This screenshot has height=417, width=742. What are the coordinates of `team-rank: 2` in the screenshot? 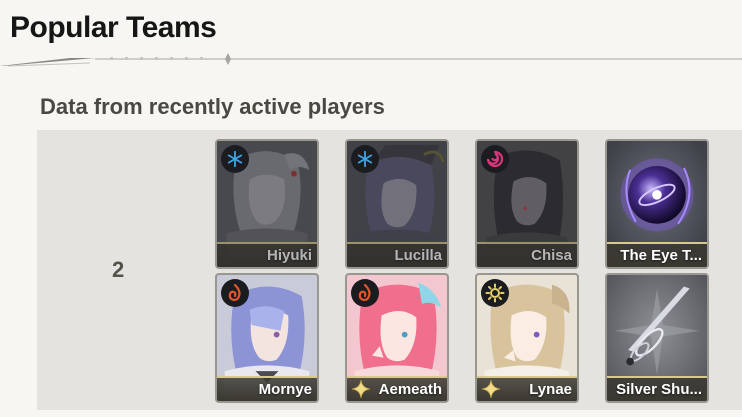 It's located at (118, 269).